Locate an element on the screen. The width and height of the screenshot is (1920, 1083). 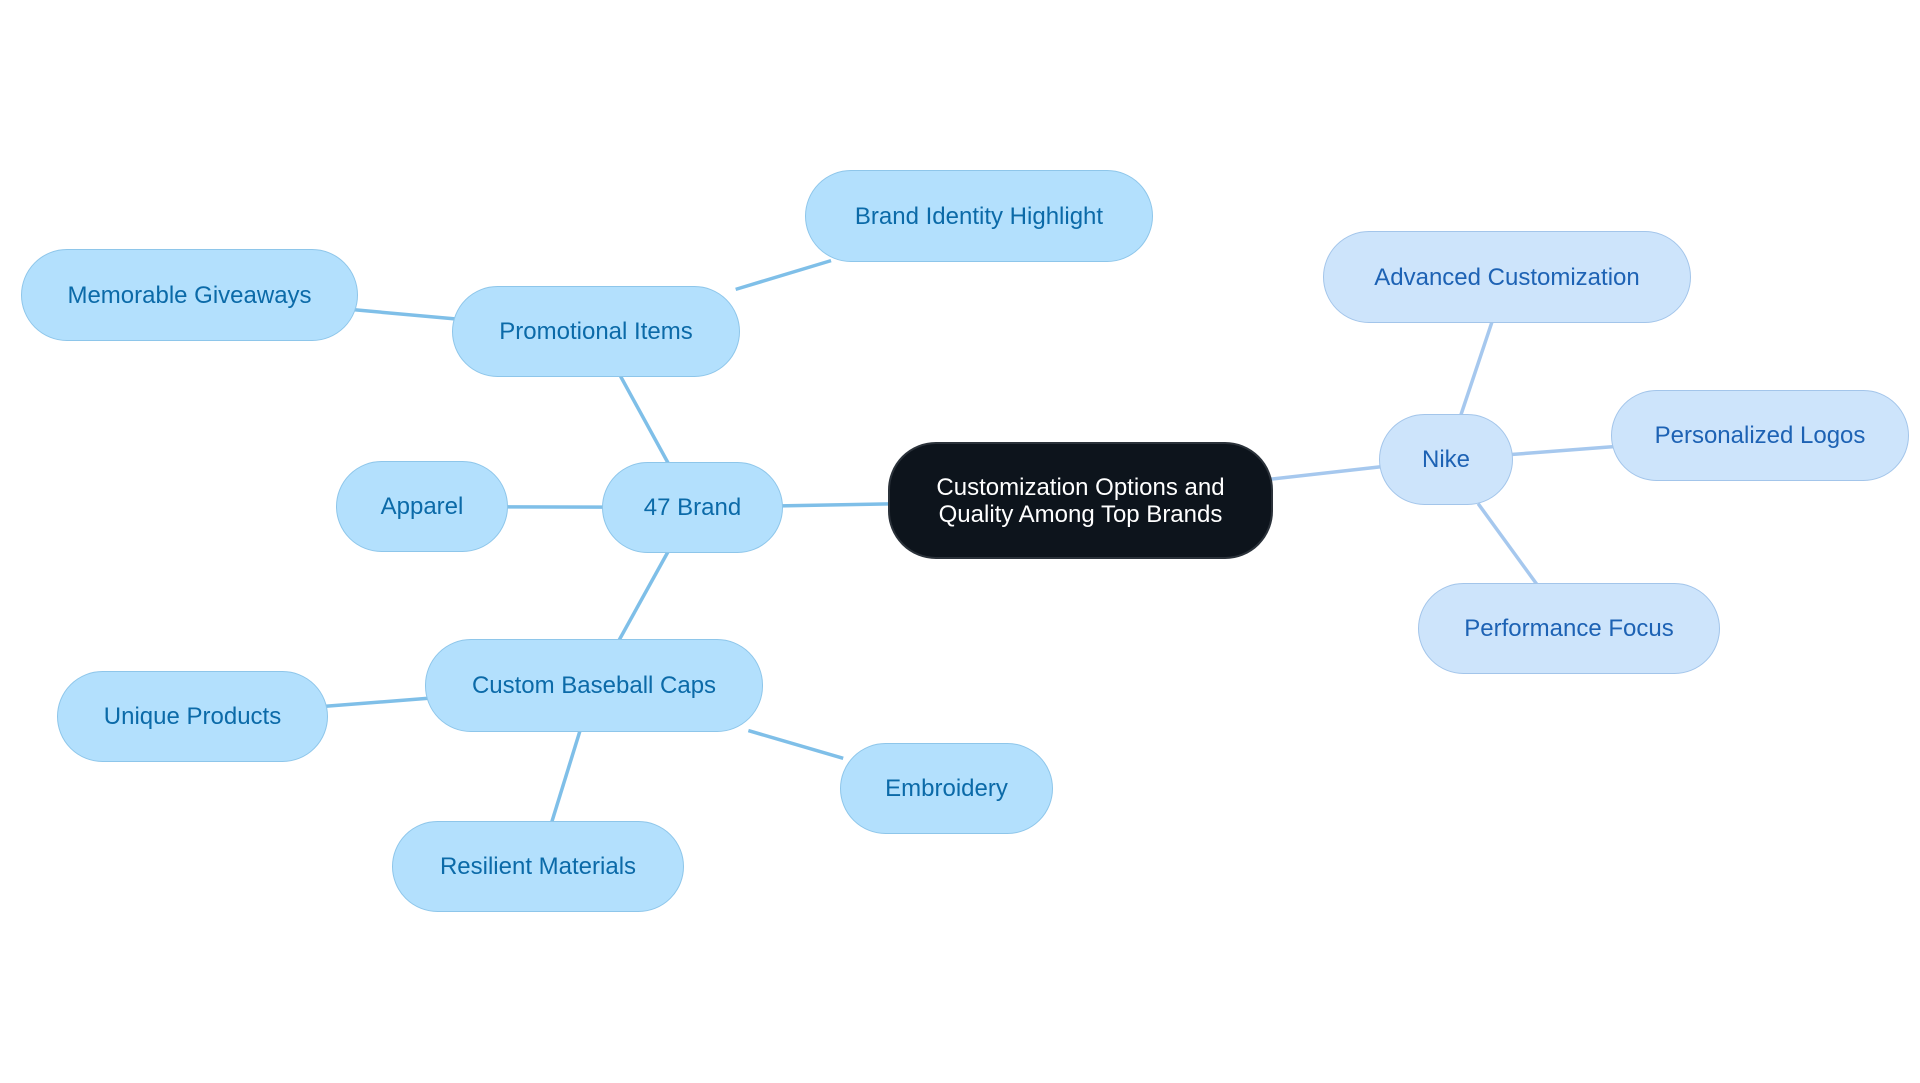
connector-caps-resilient is located at coordinates (565, 776).